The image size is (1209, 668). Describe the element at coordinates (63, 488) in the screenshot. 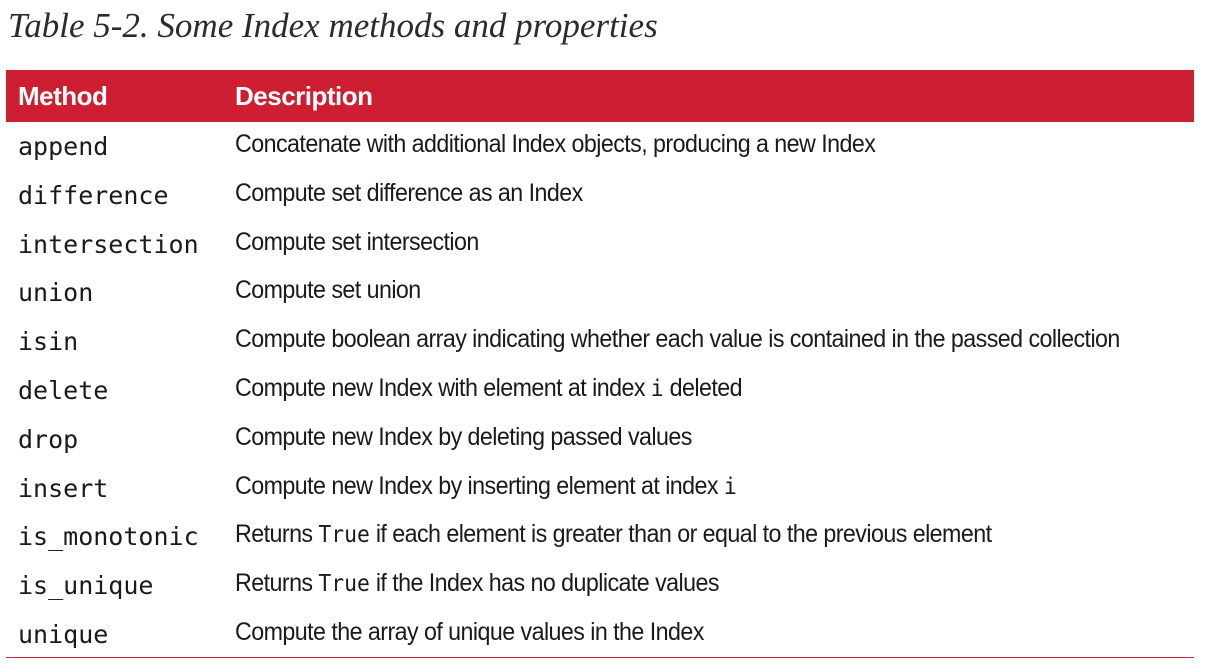

I see `method-cell: insert` at that location.